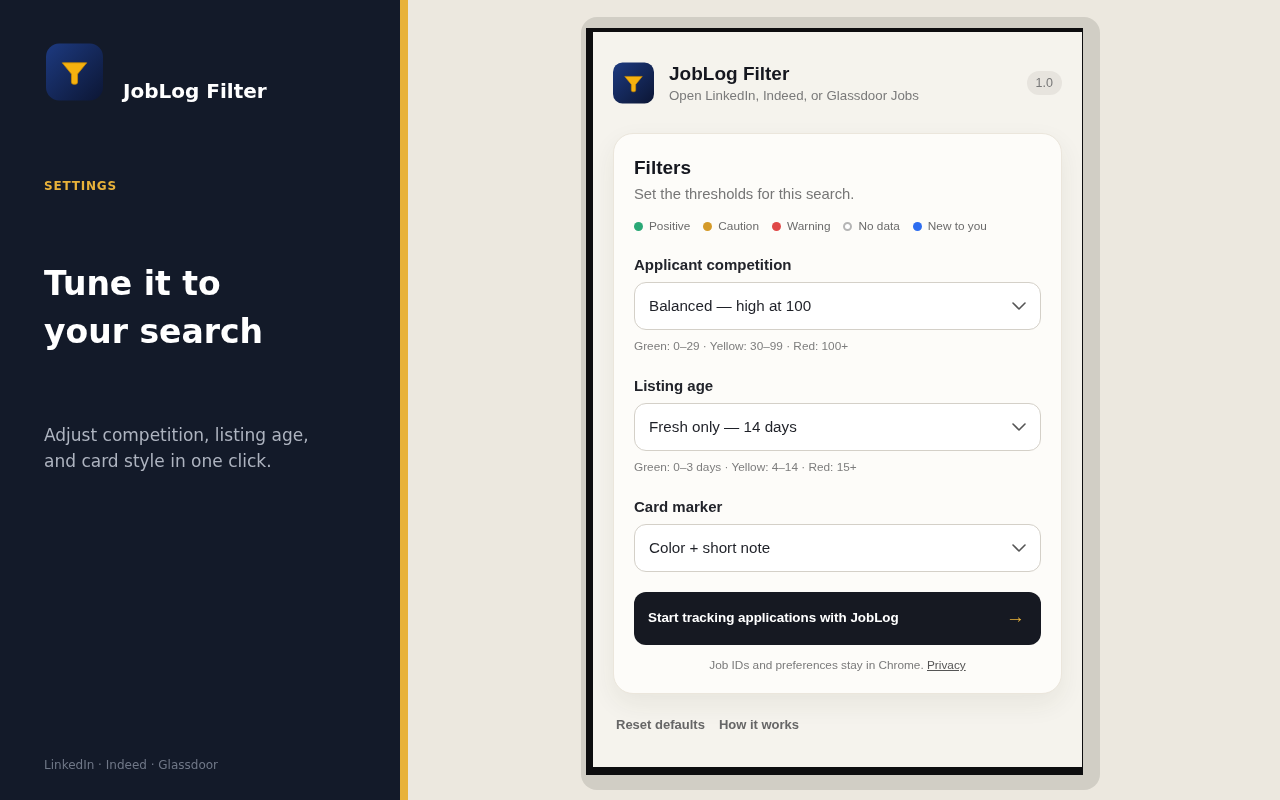  Describe the element at coordinates (131, 765) in the screenshot. I see `platforms-text: LinkedIn · Indeed · Glassdoor` at that location.